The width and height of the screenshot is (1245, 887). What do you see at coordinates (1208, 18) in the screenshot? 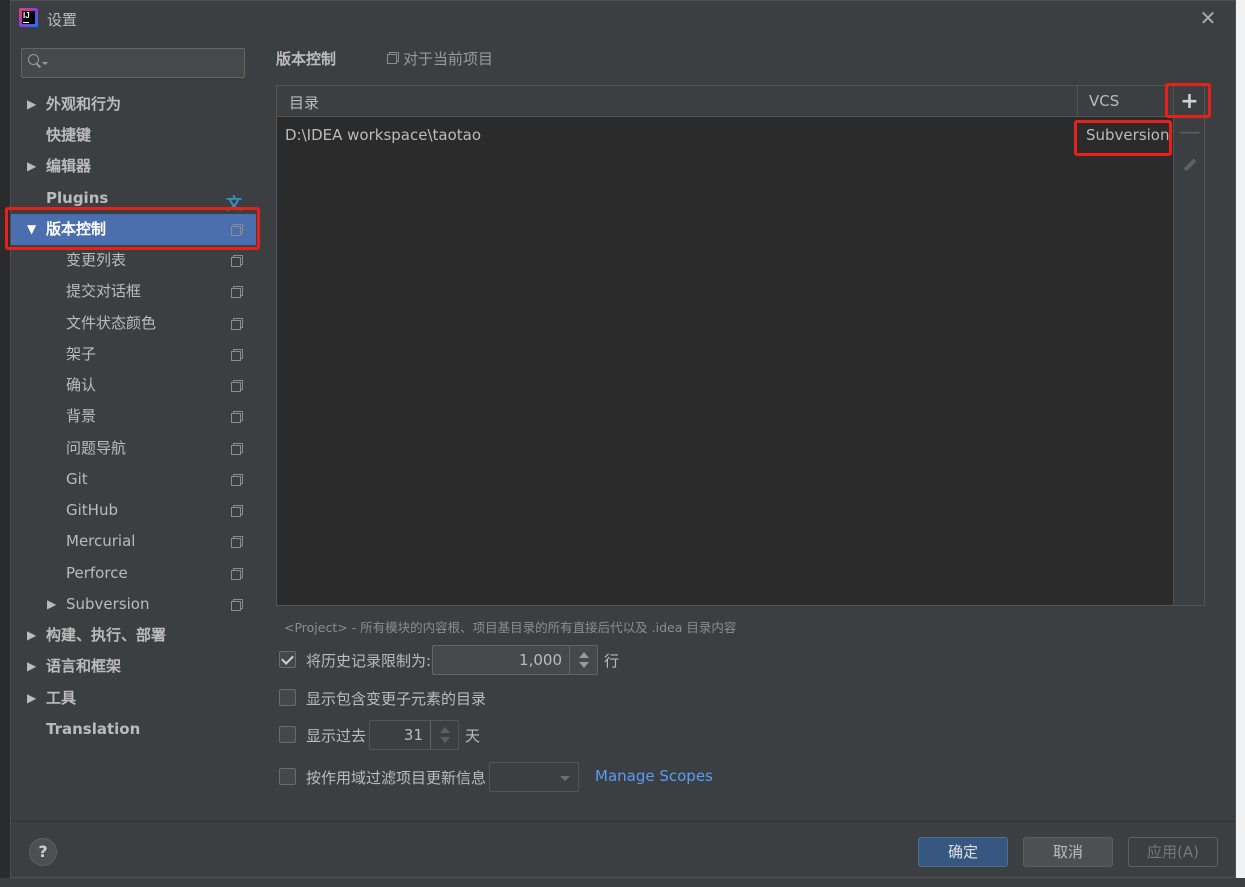
I see `close-button: ✕` at bounding box center [1208, 18].